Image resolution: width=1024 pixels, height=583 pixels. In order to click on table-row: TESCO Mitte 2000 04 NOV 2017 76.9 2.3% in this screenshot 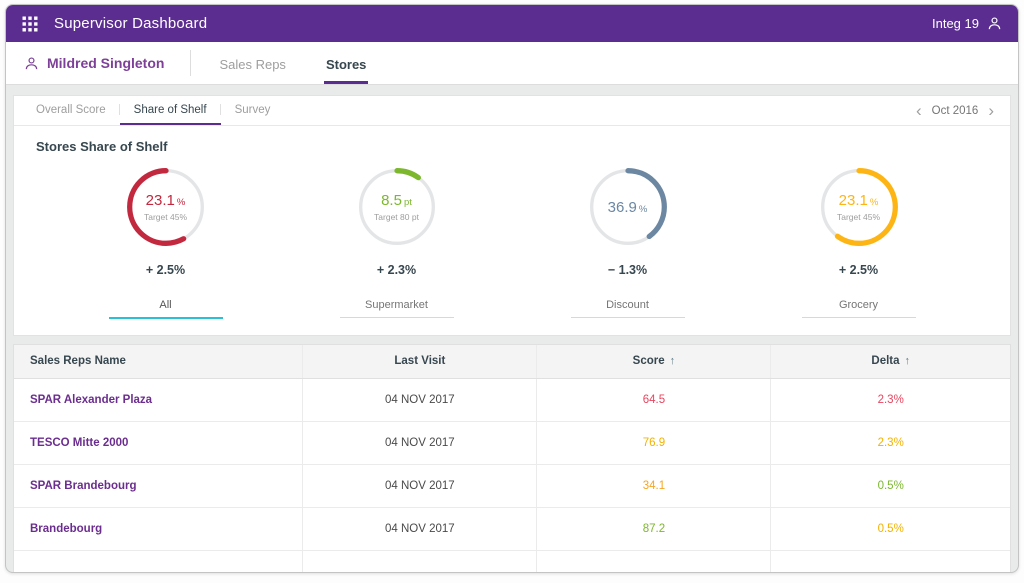, I will do `click(512, 443)`.